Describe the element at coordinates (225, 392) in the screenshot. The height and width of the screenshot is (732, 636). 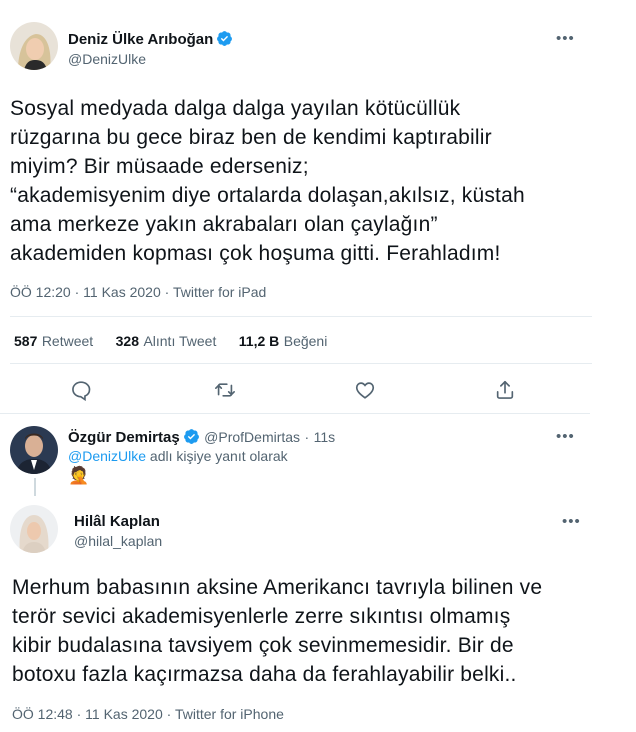
I see `retweet-icon` at that location.